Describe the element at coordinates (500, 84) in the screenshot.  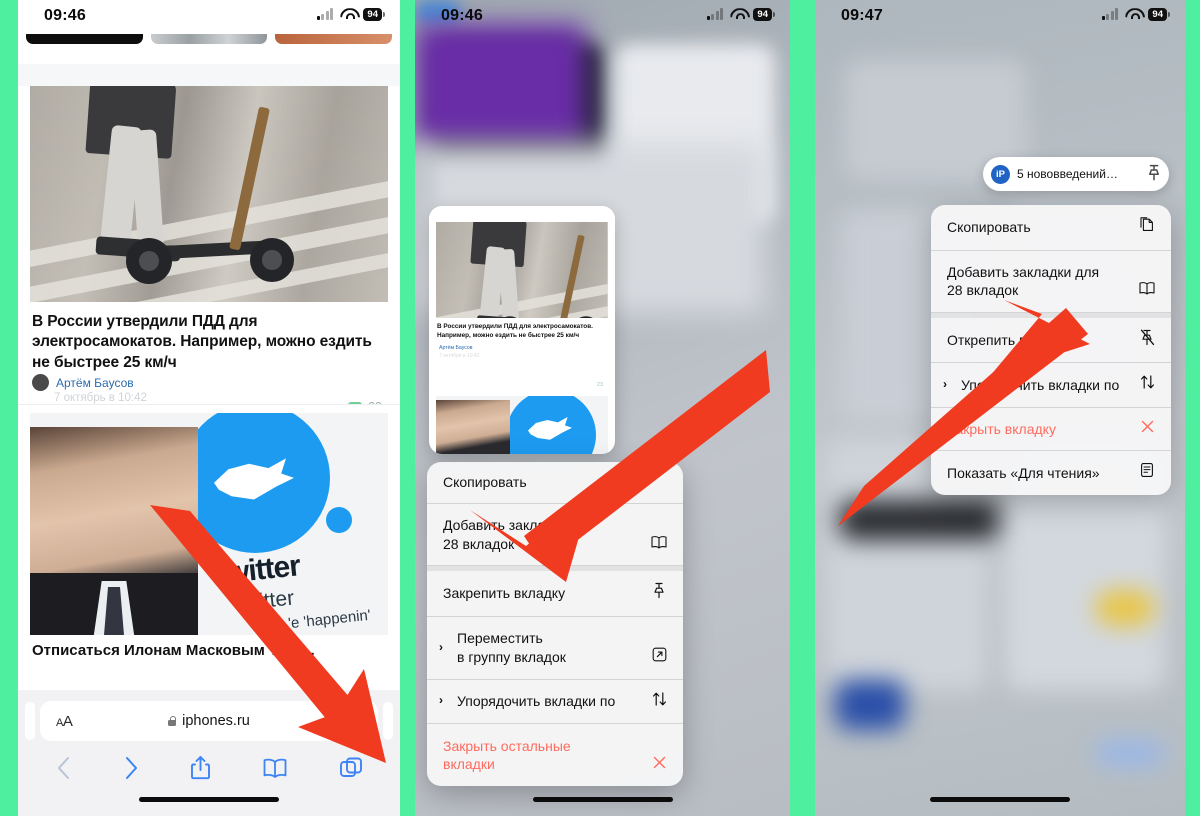
I see `blurred-purple-card` at that location.